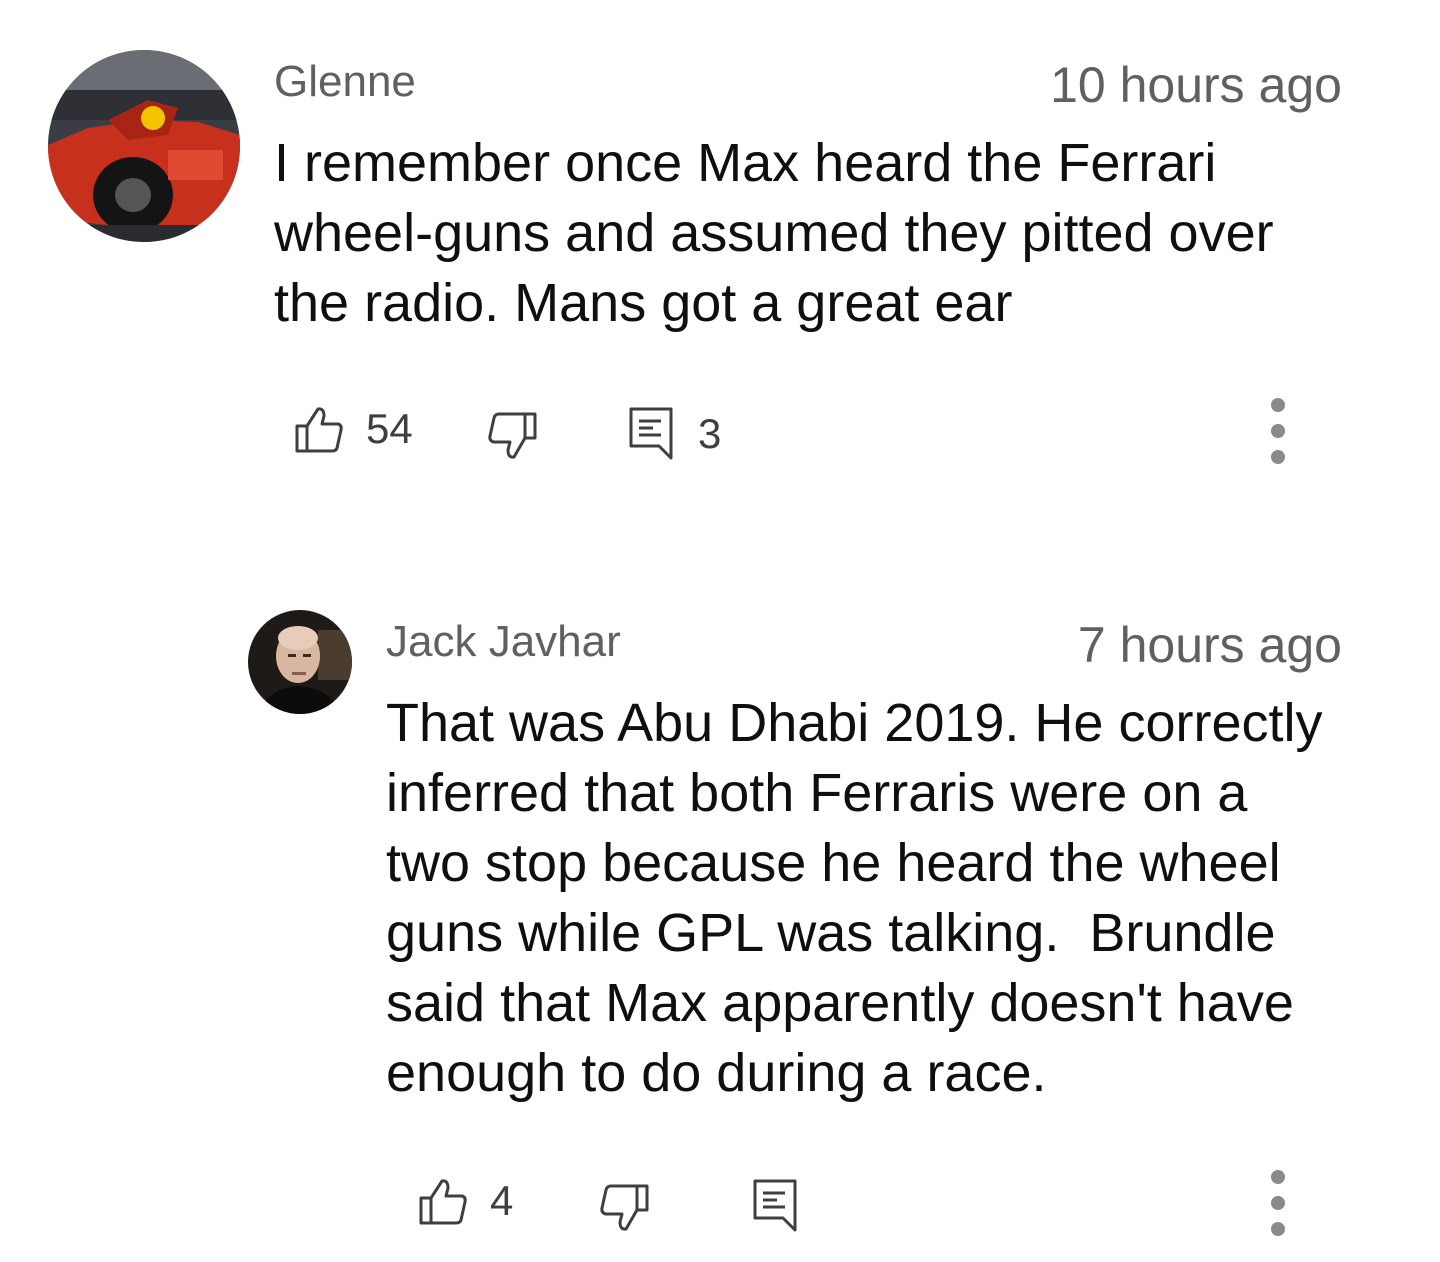 The width and height of the screenshot is (1440, 1262). I want to click on ferrari-car-avatar-icon, so click(144, 146).